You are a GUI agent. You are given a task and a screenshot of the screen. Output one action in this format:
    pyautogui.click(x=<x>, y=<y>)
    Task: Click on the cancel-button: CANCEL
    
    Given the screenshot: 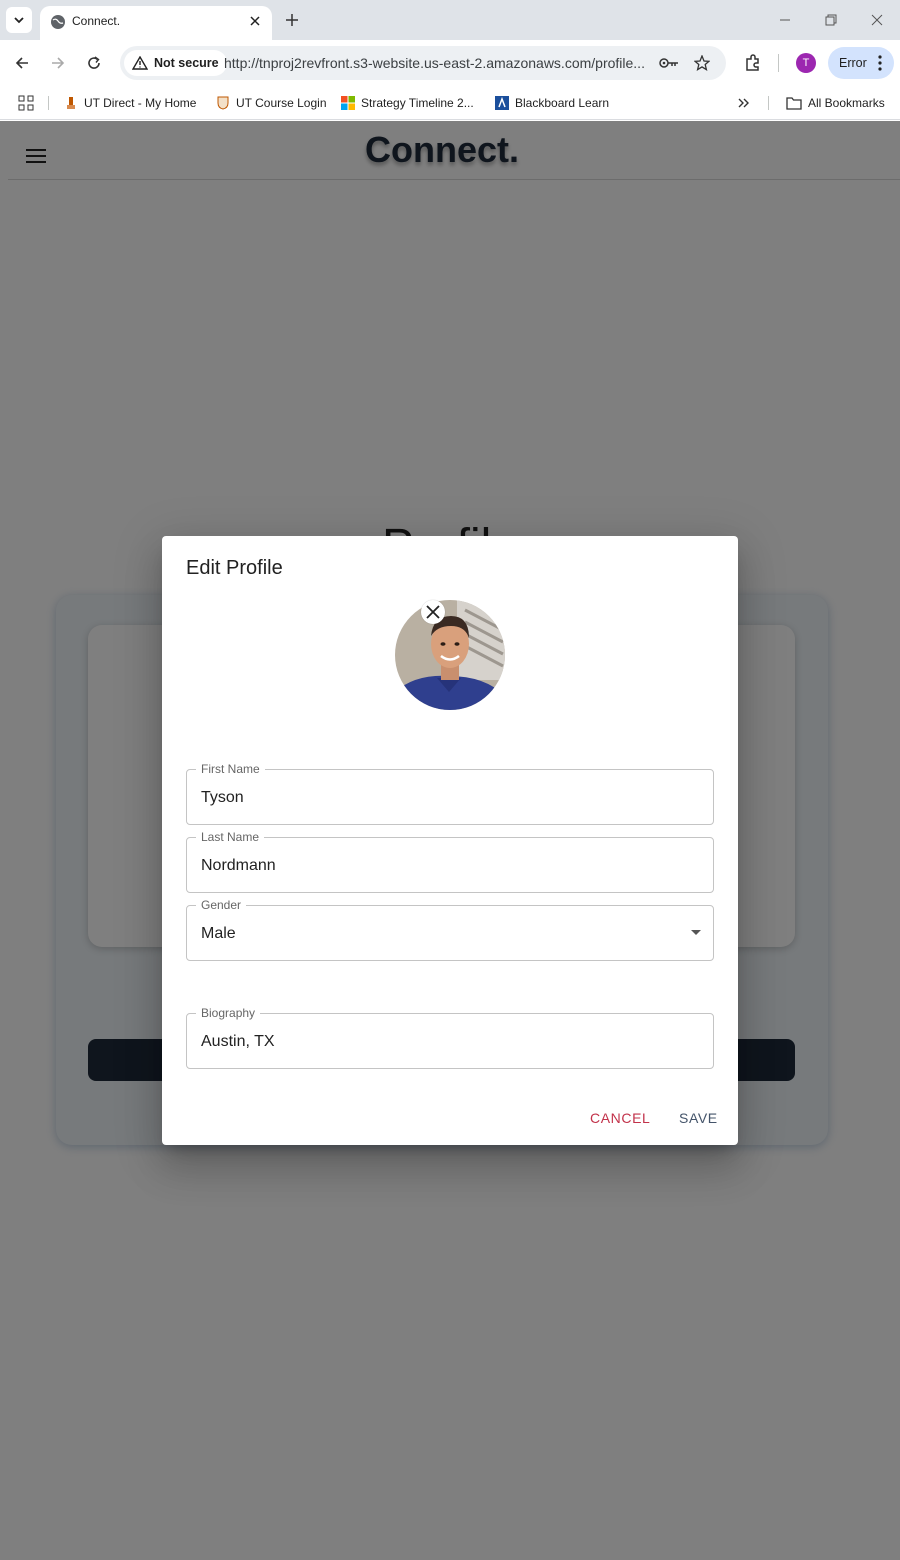 What is the action you would take?
    pyautogui.click(x=620, y=1118)
    